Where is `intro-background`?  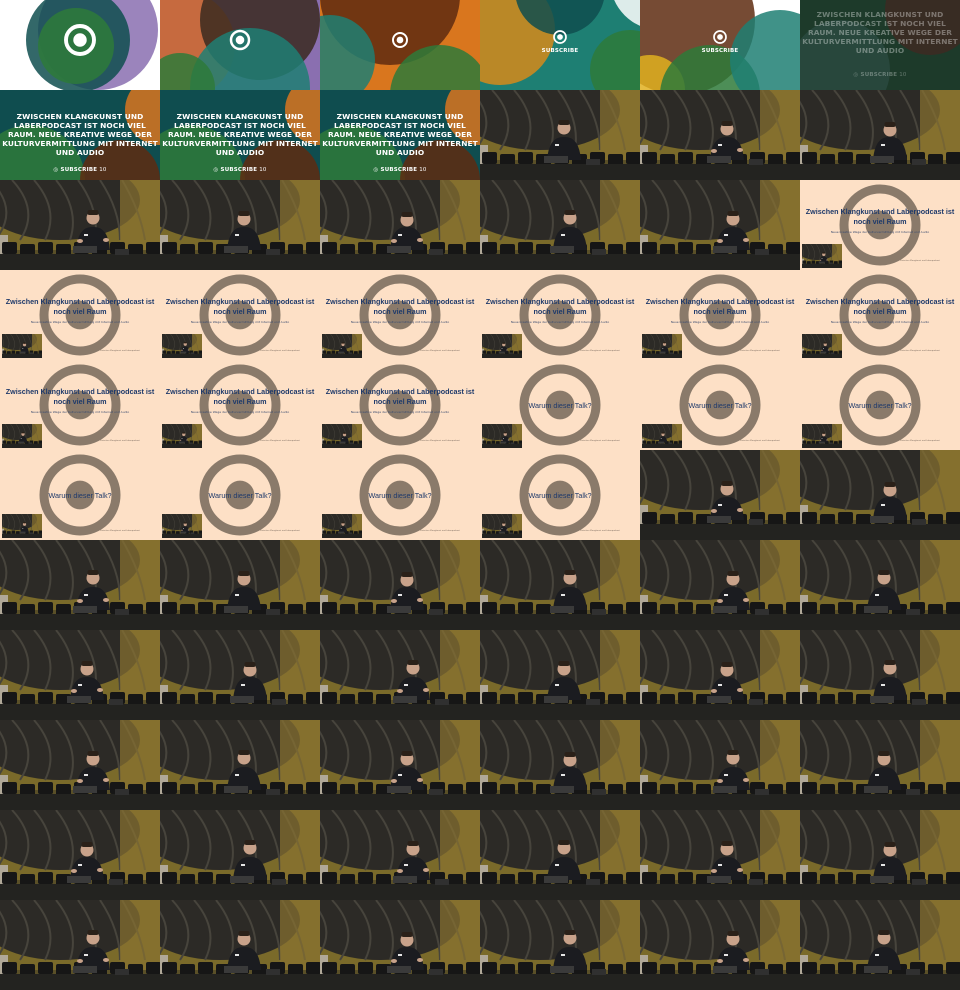
intro-background is located at coordinates (400, 45).